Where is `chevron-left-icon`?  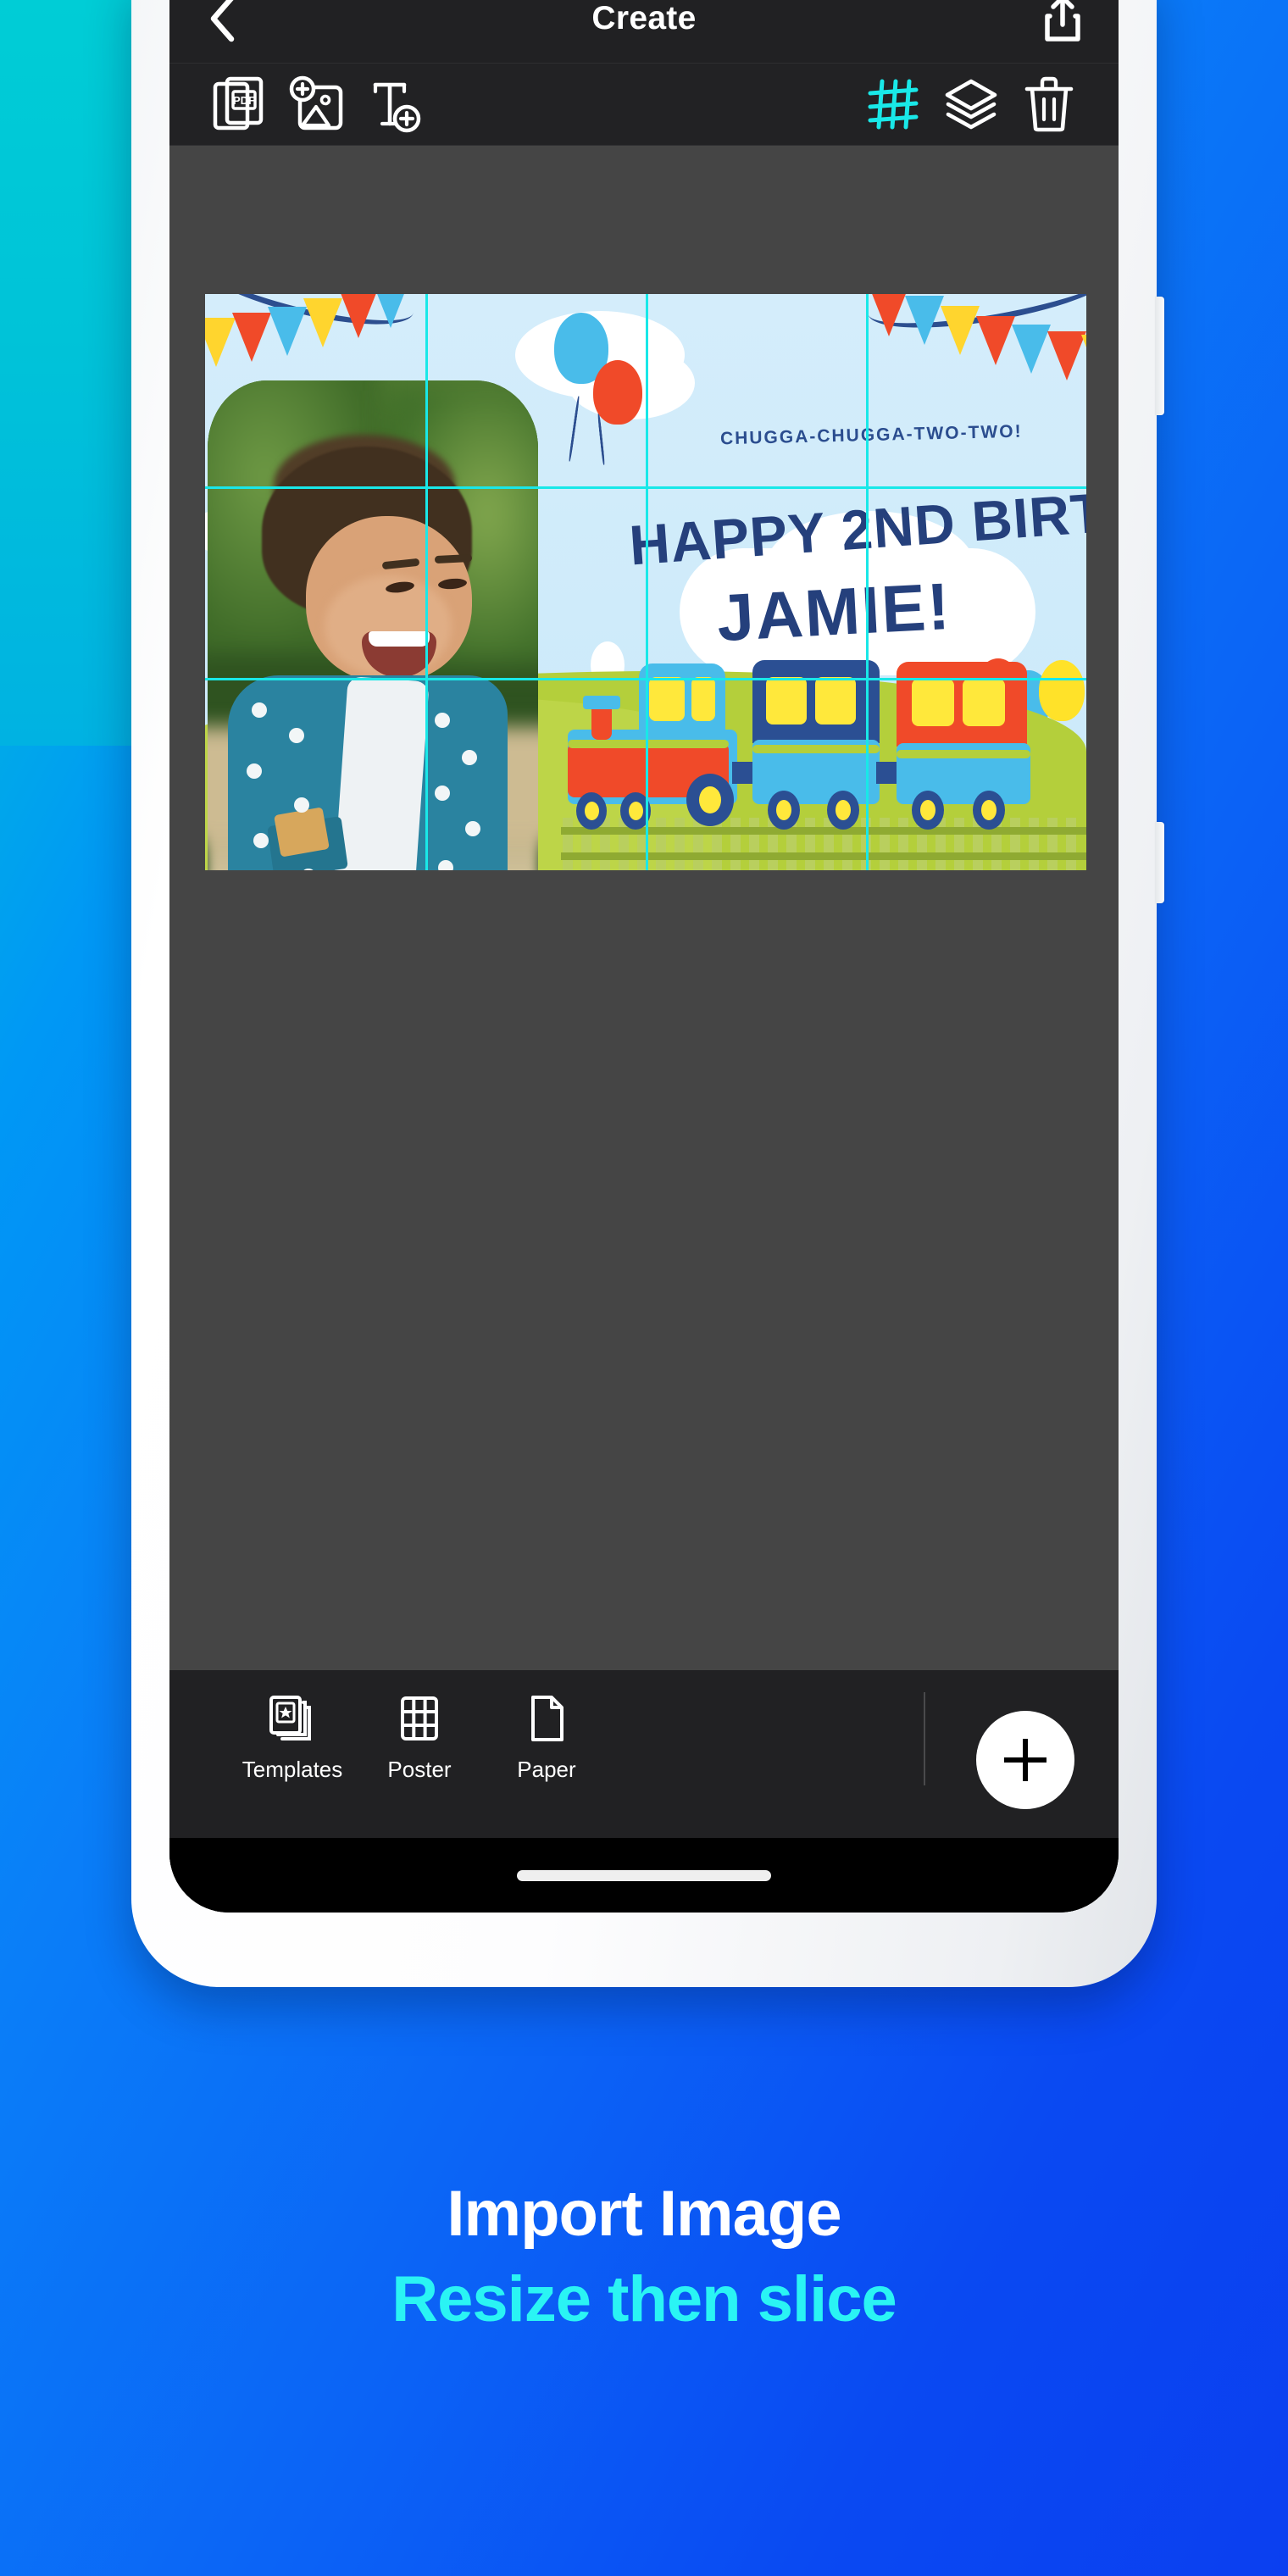
chevron-left-icon is located at coordinates (222, 21).